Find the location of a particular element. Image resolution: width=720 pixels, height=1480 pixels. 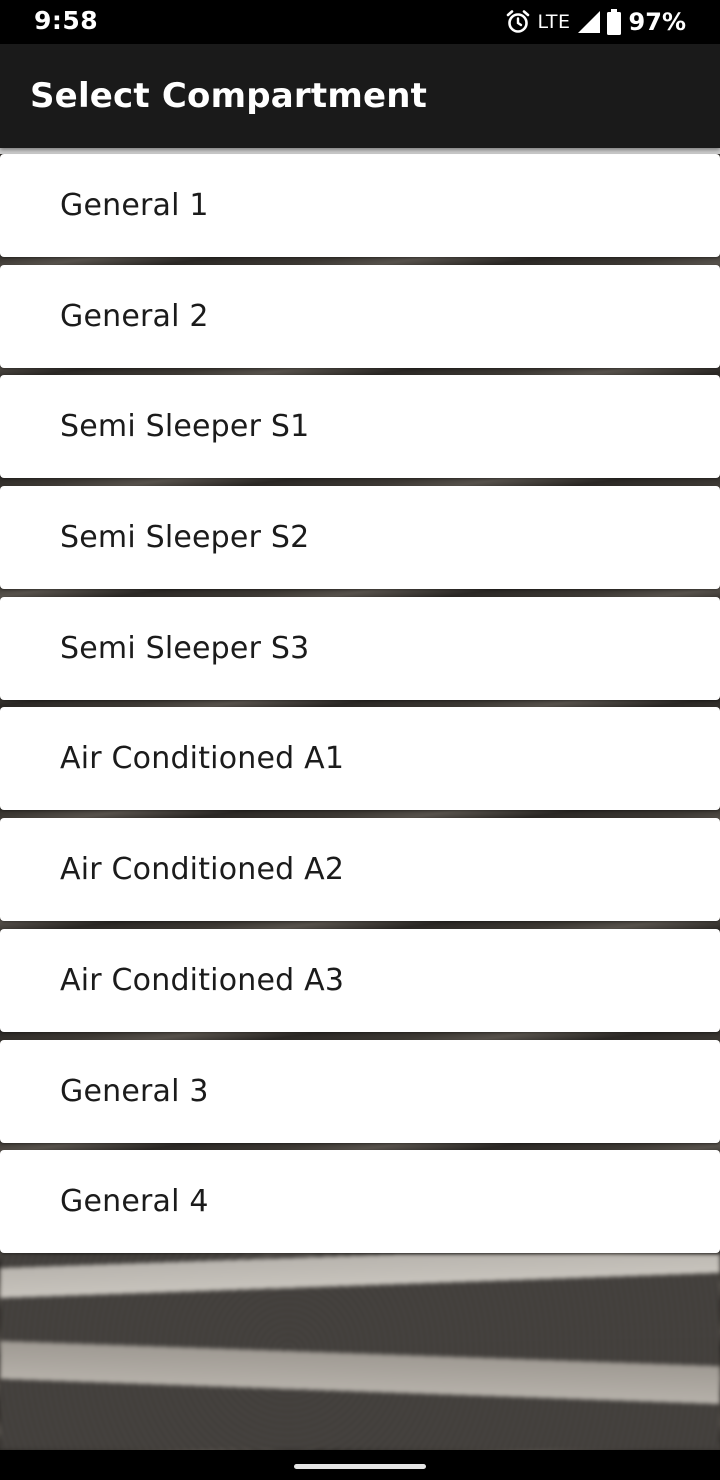

list-item-label: General 3 is located at coordinates (134, 1091).